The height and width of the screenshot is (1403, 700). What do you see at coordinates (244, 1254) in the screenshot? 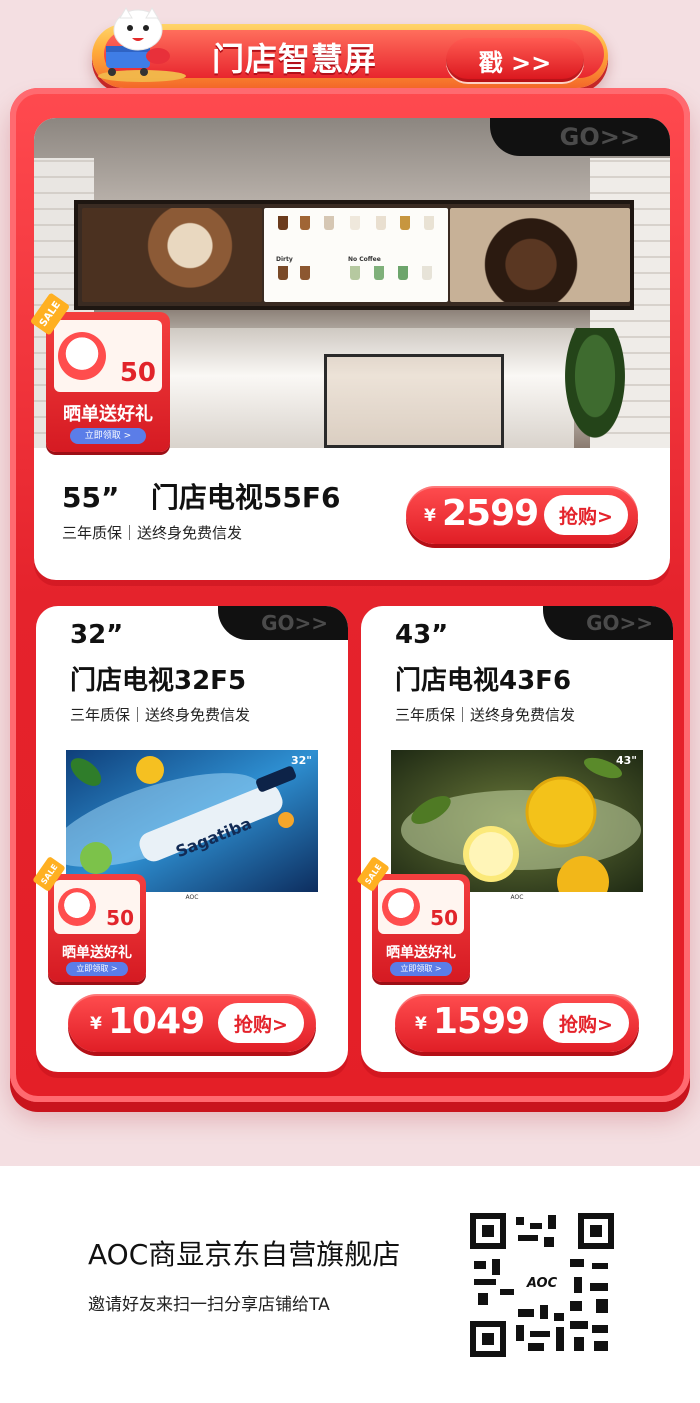
I see `store-name: AOC商显京东自营旗舰店` at bounding box center [244, 1254].